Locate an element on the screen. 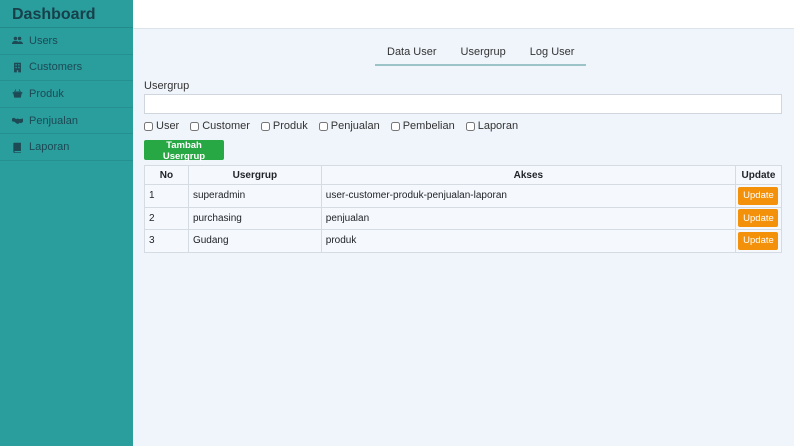 The image size is (794, 446). table-row: 2 purchasing penjualan Update is located at coordinates (463, 218).